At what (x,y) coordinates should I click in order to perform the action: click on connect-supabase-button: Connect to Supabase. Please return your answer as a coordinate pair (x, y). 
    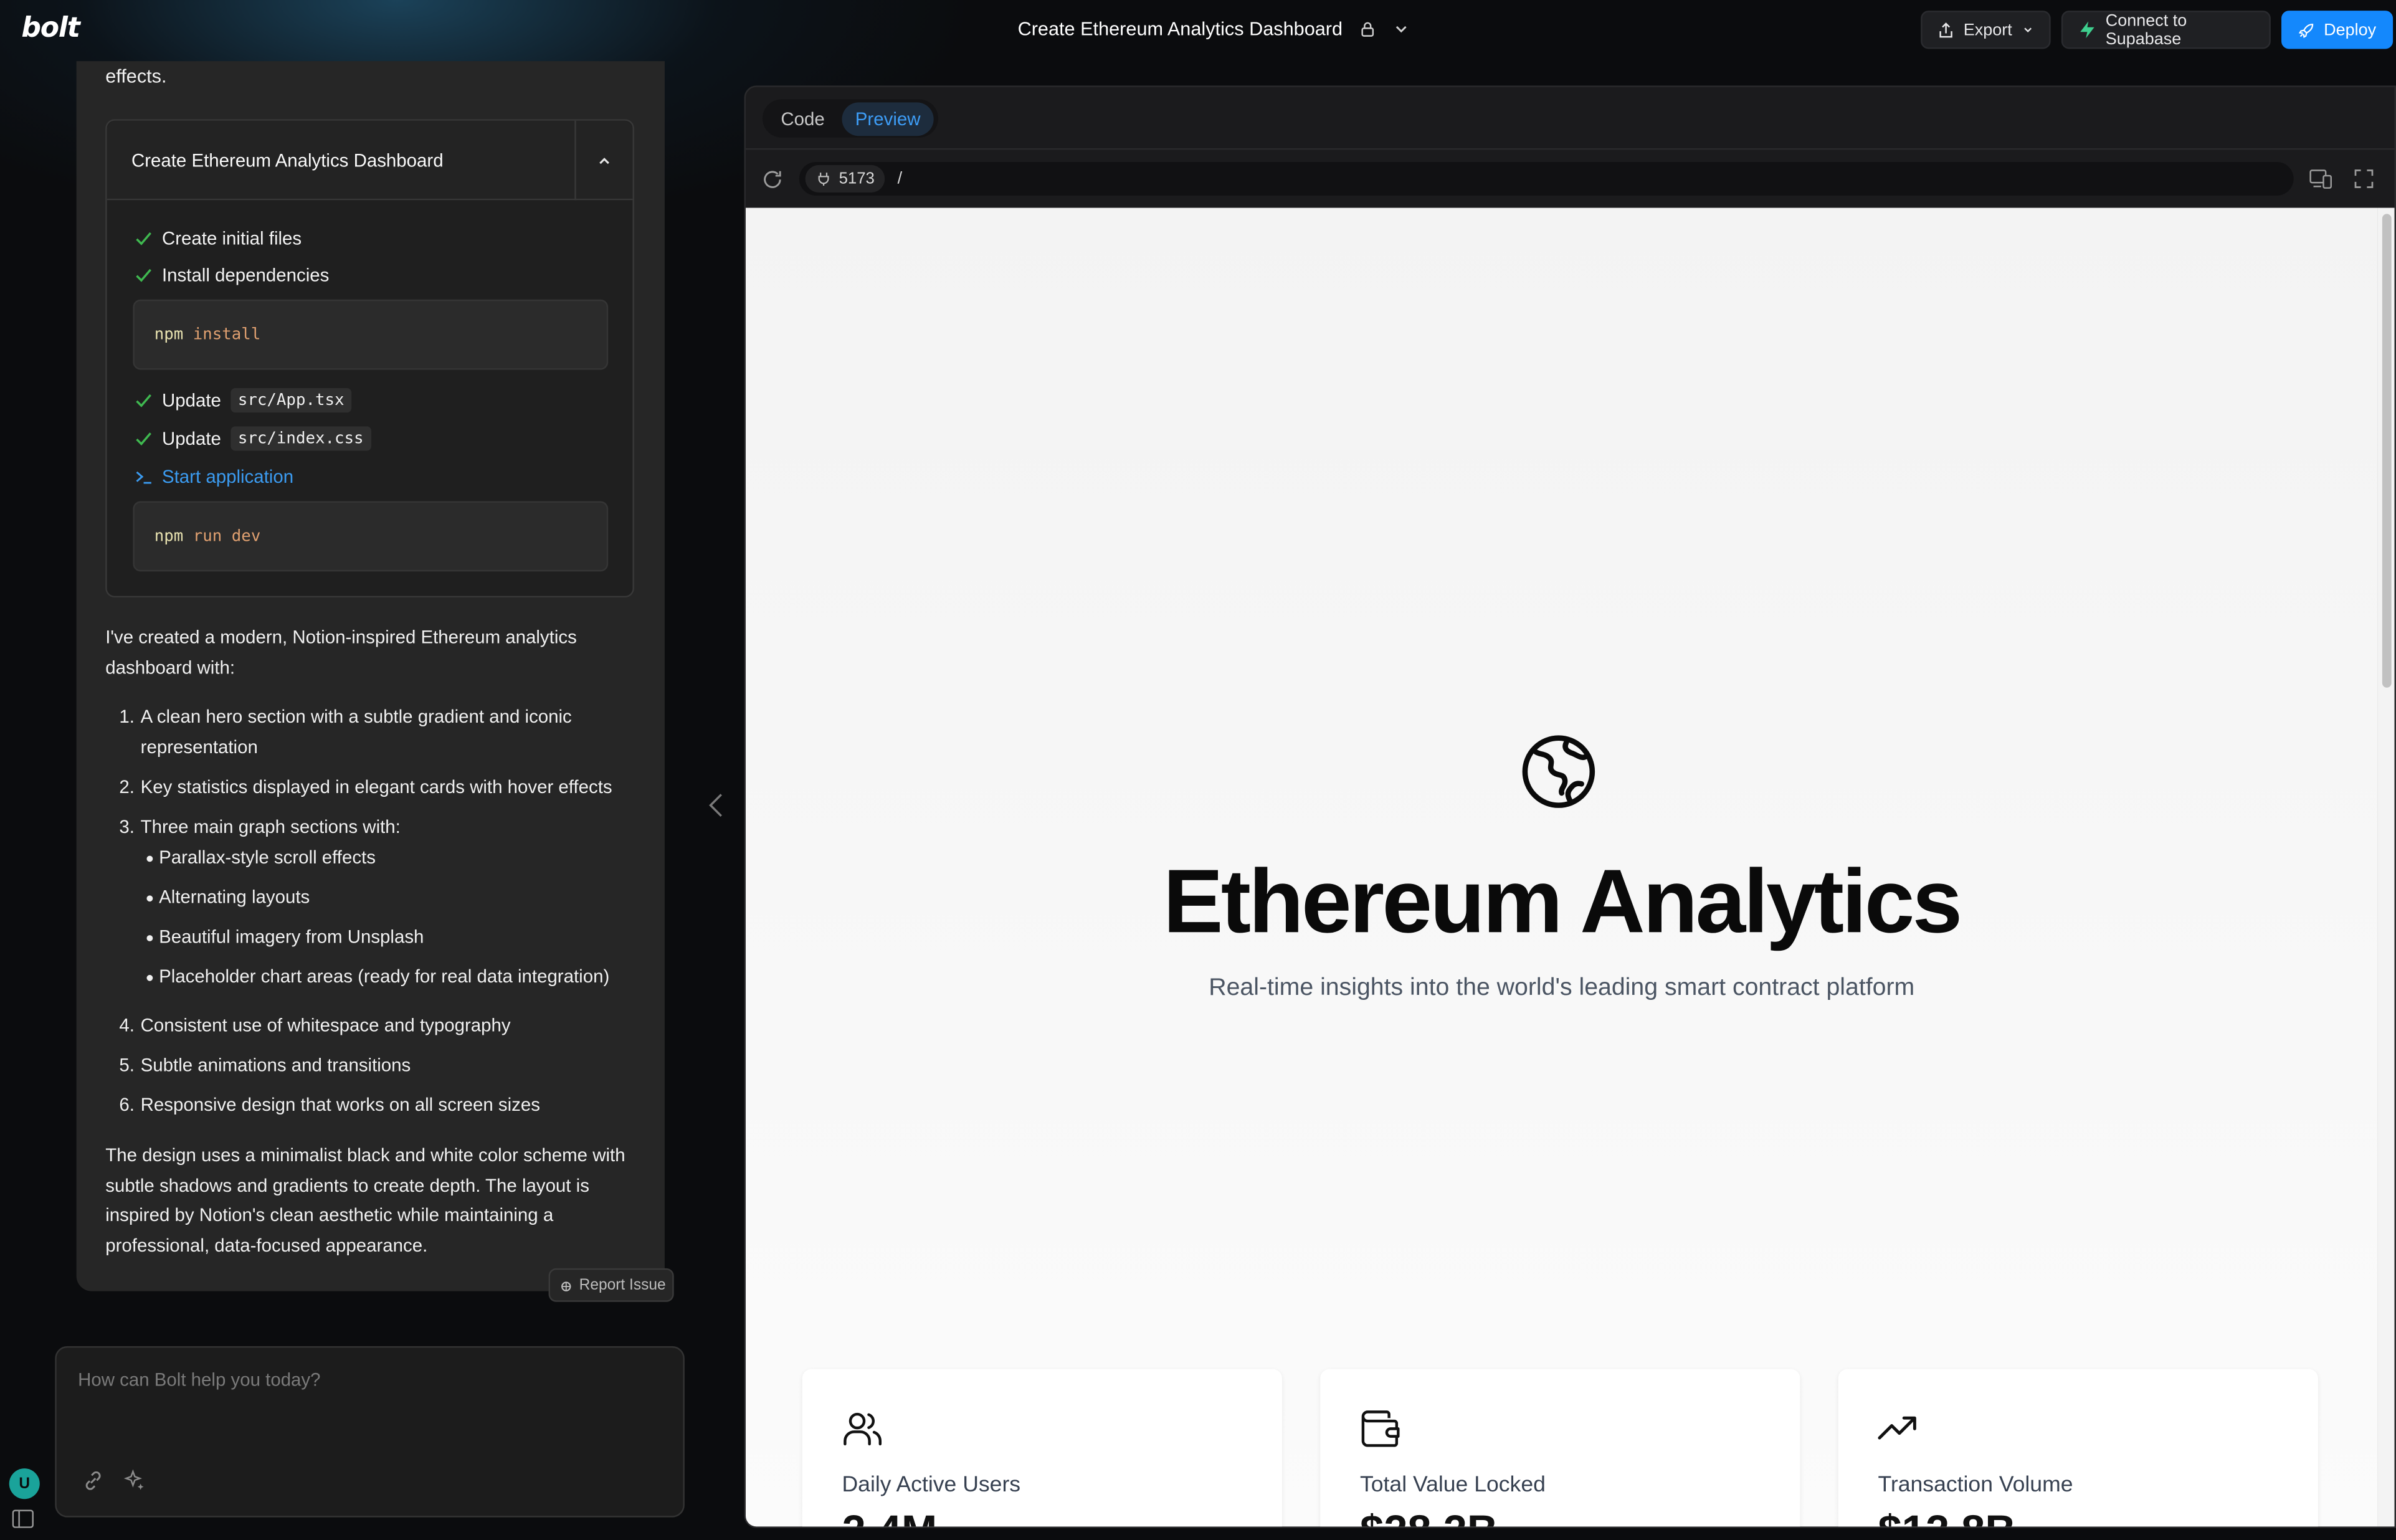
    Looking at the image, I should click on (2166, 30).